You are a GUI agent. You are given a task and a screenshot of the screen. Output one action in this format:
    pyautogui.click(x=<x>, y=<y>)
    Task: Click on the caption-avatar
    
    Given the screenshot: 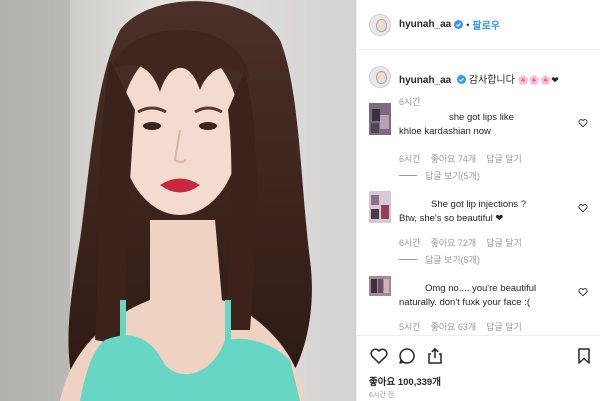 What is the action you would take?
    pyautogui.click(x=380, y=77)
    